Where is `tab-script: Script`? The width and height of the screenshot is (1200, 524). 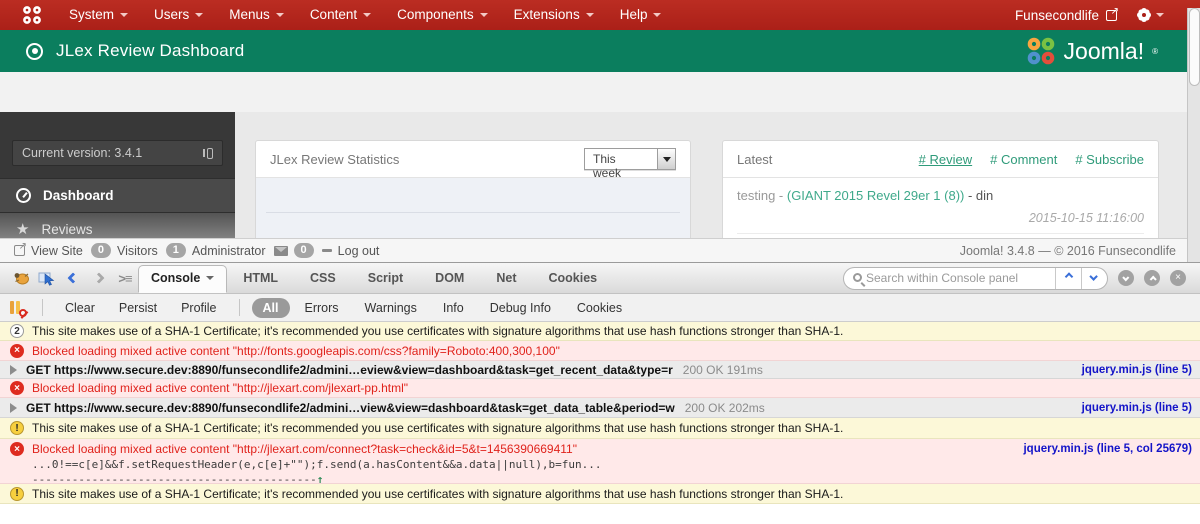 tab-script: Script is located at coordinates (385, 278).